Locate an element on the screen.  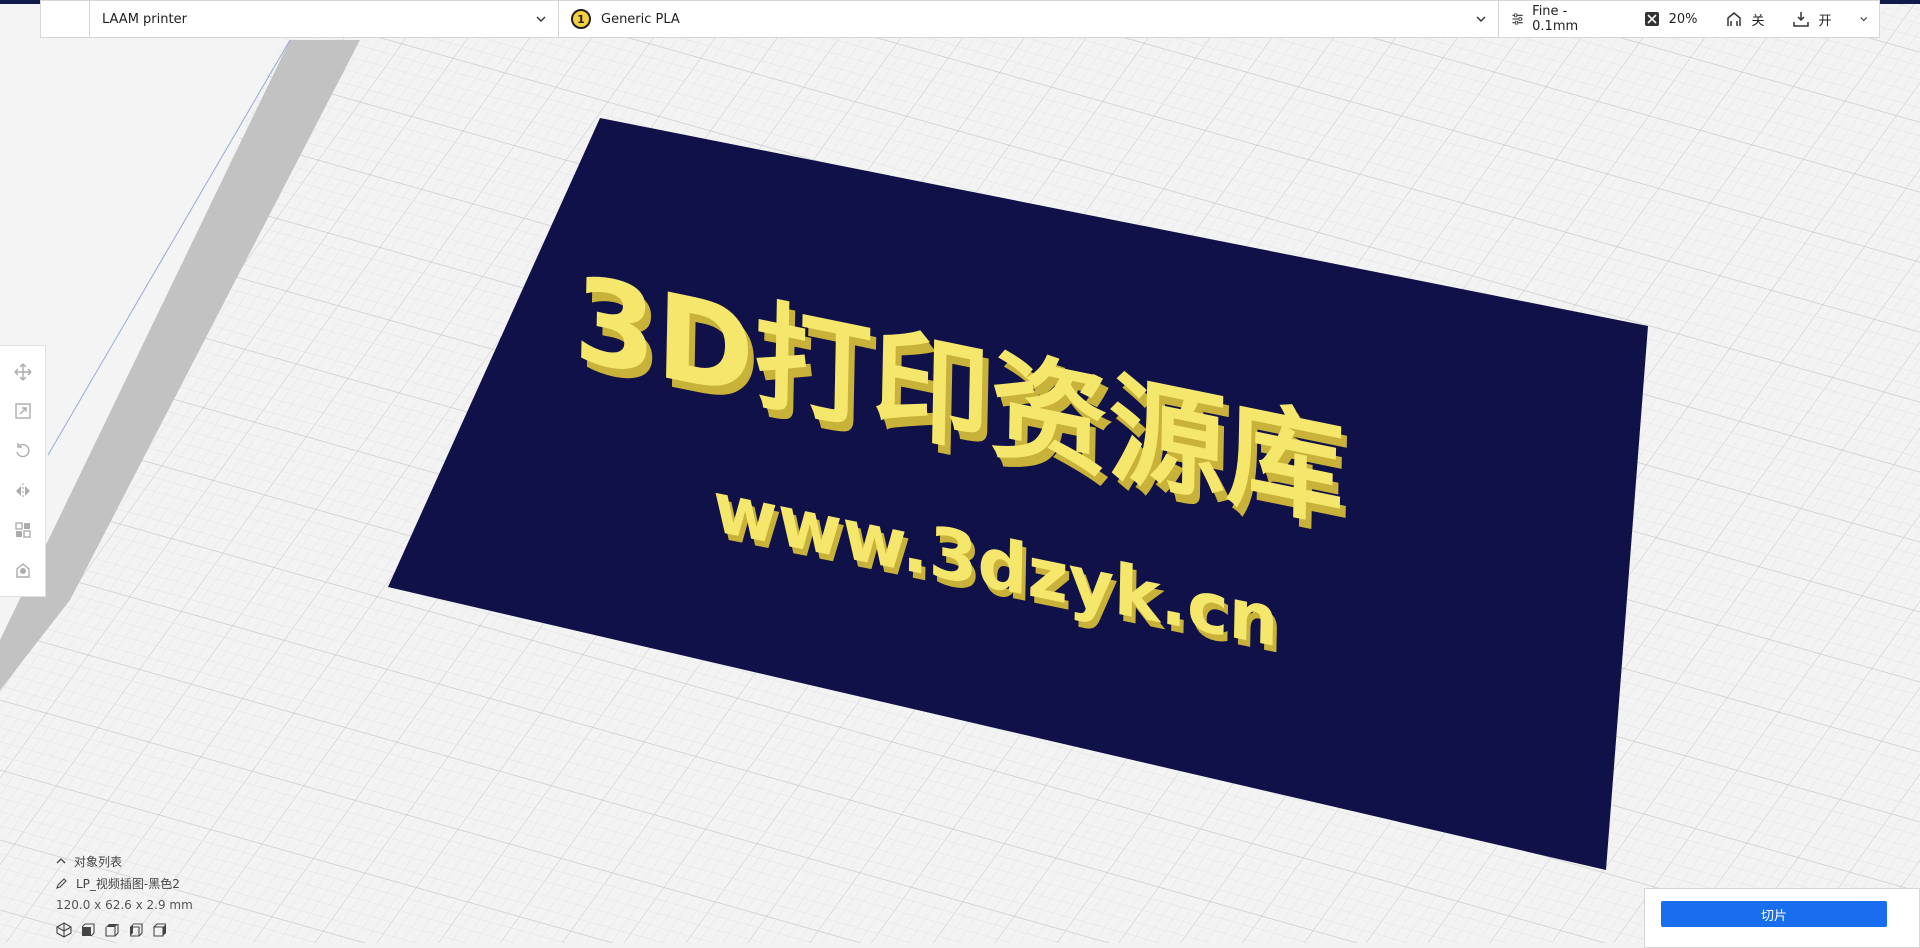
object-list-toggle: 对象列表 is located at coordinates (124, 861).